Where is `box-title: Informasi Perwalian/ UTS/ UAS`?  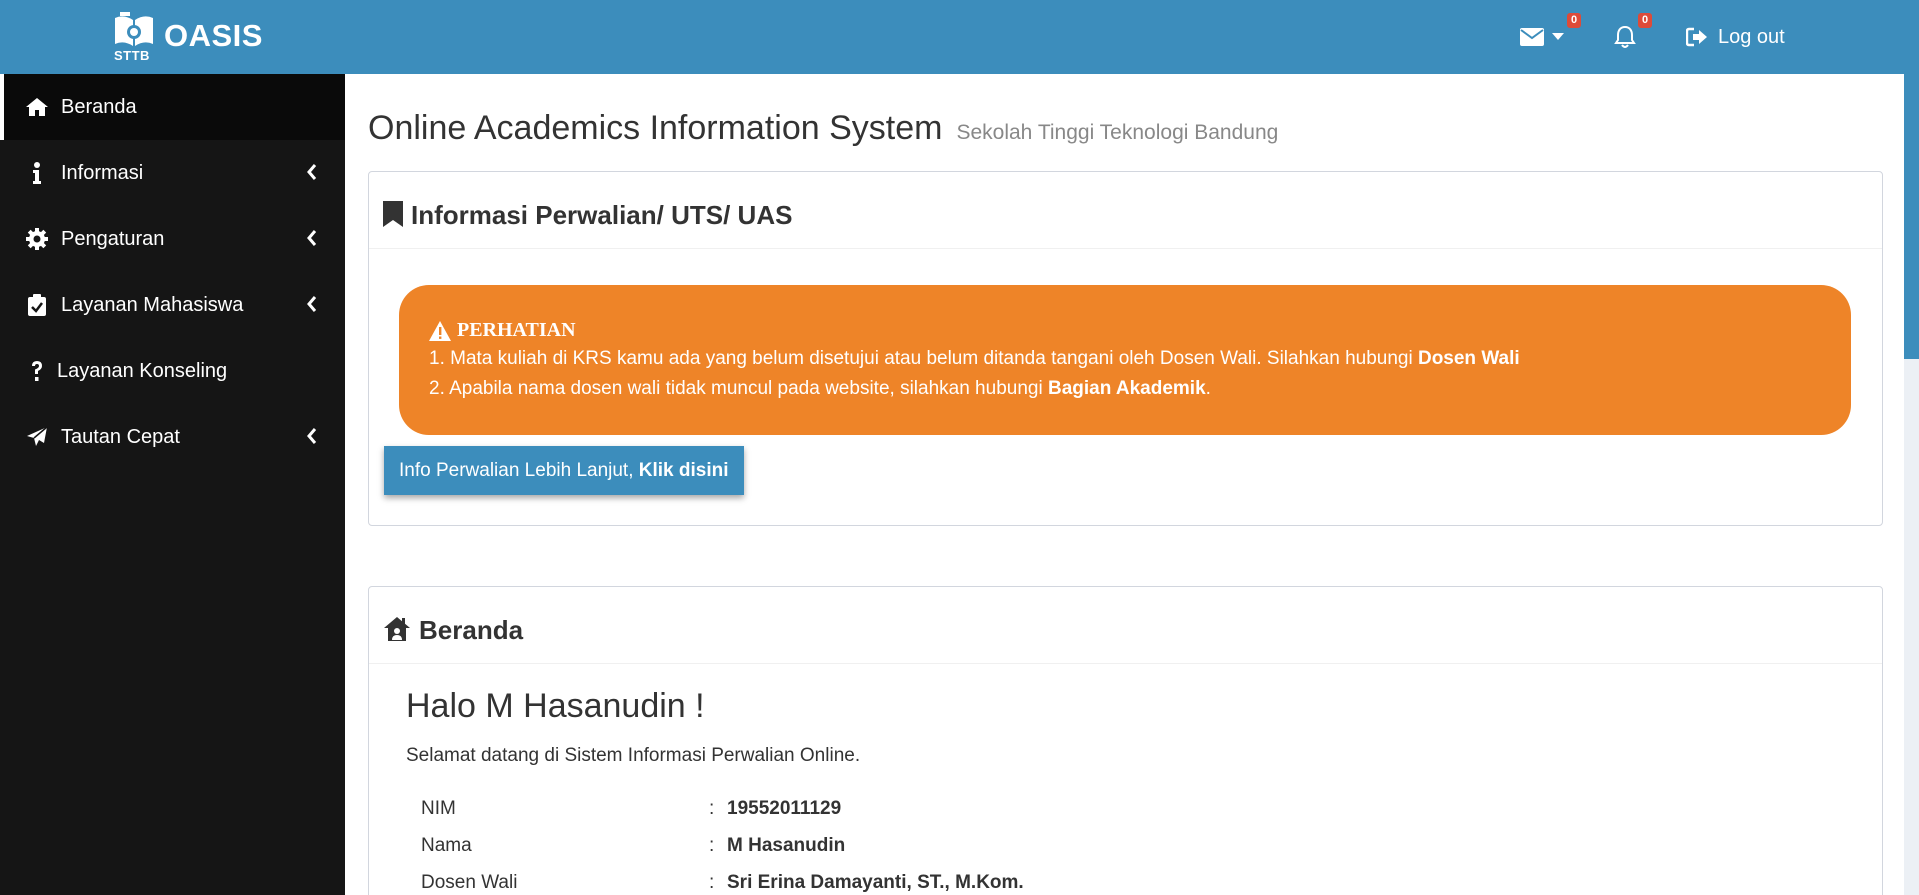 box-title: Informasi Perwalian/ UTS/ UAS is located at coordinates (602, 215).